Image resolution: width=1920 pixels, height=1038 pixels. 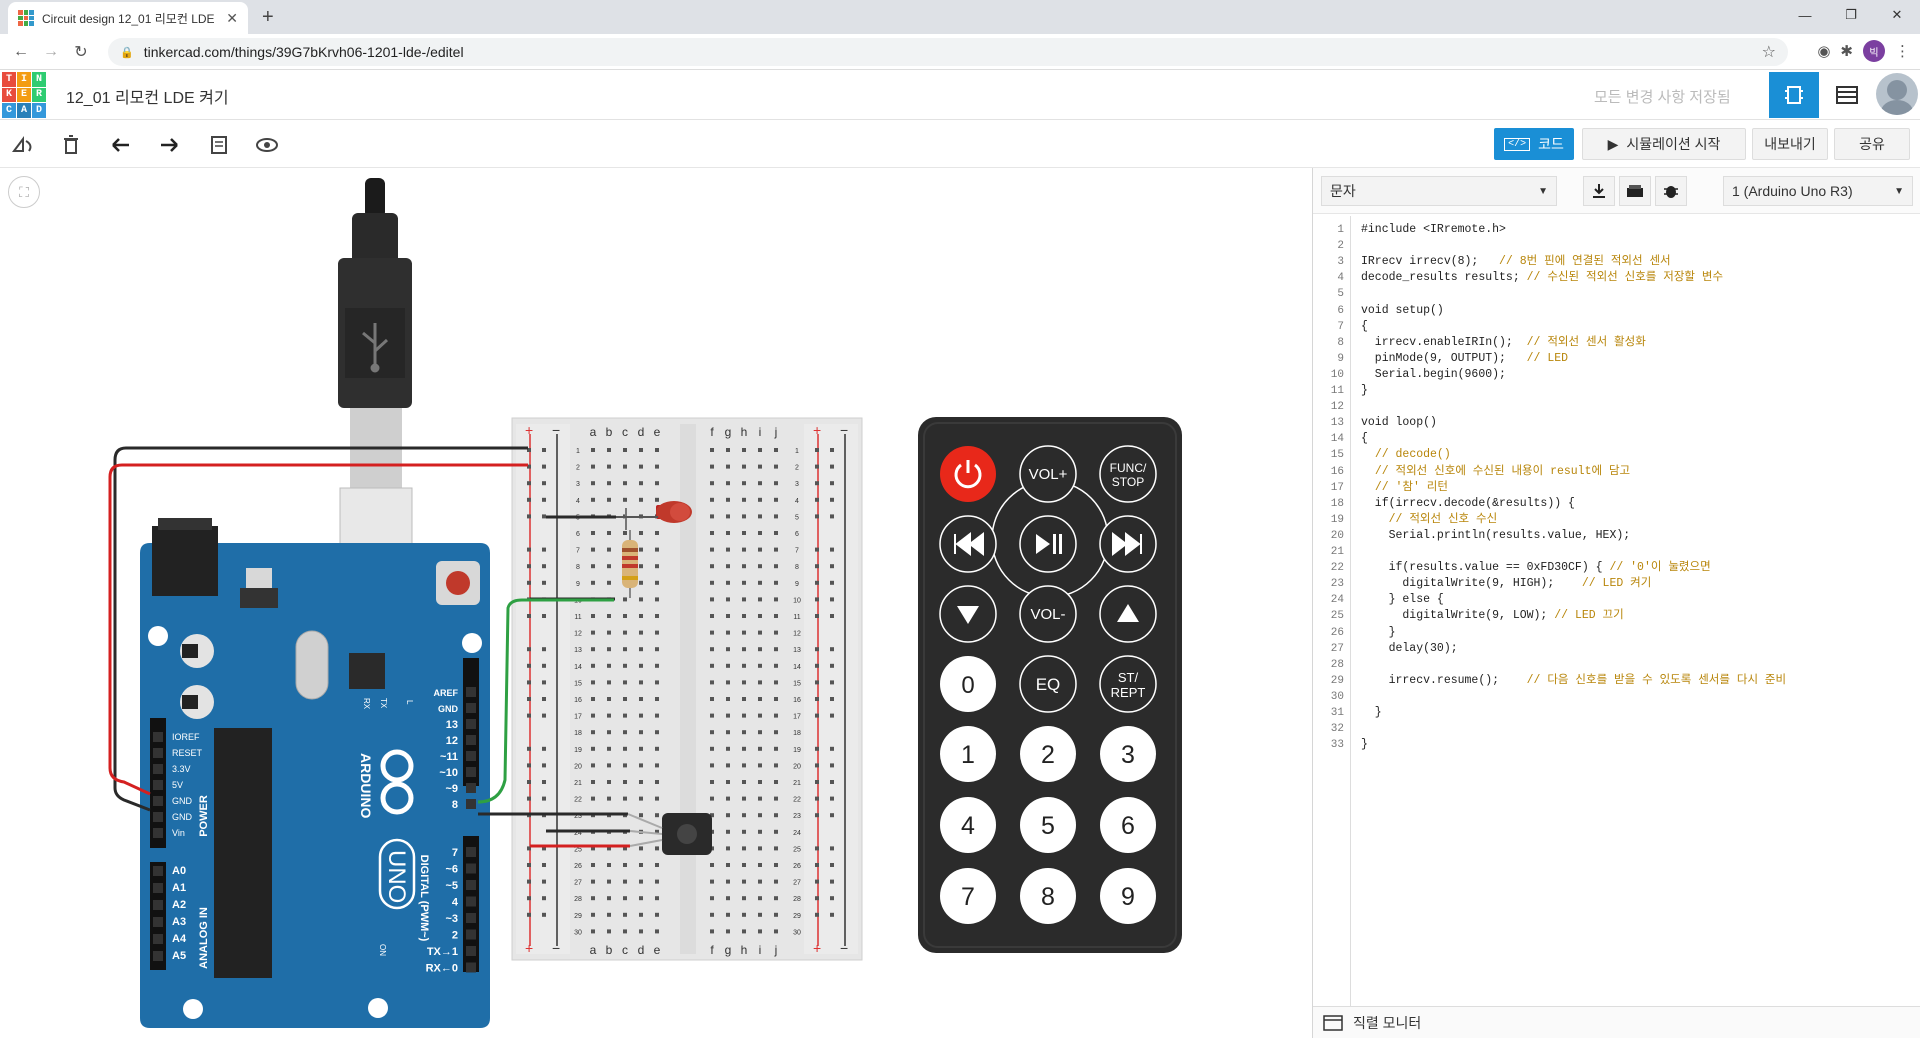 What do you see at coordinates (448, 773) in the screenshot?
I see `digital-pin-label: ~10` at bounding box center [448, 773].